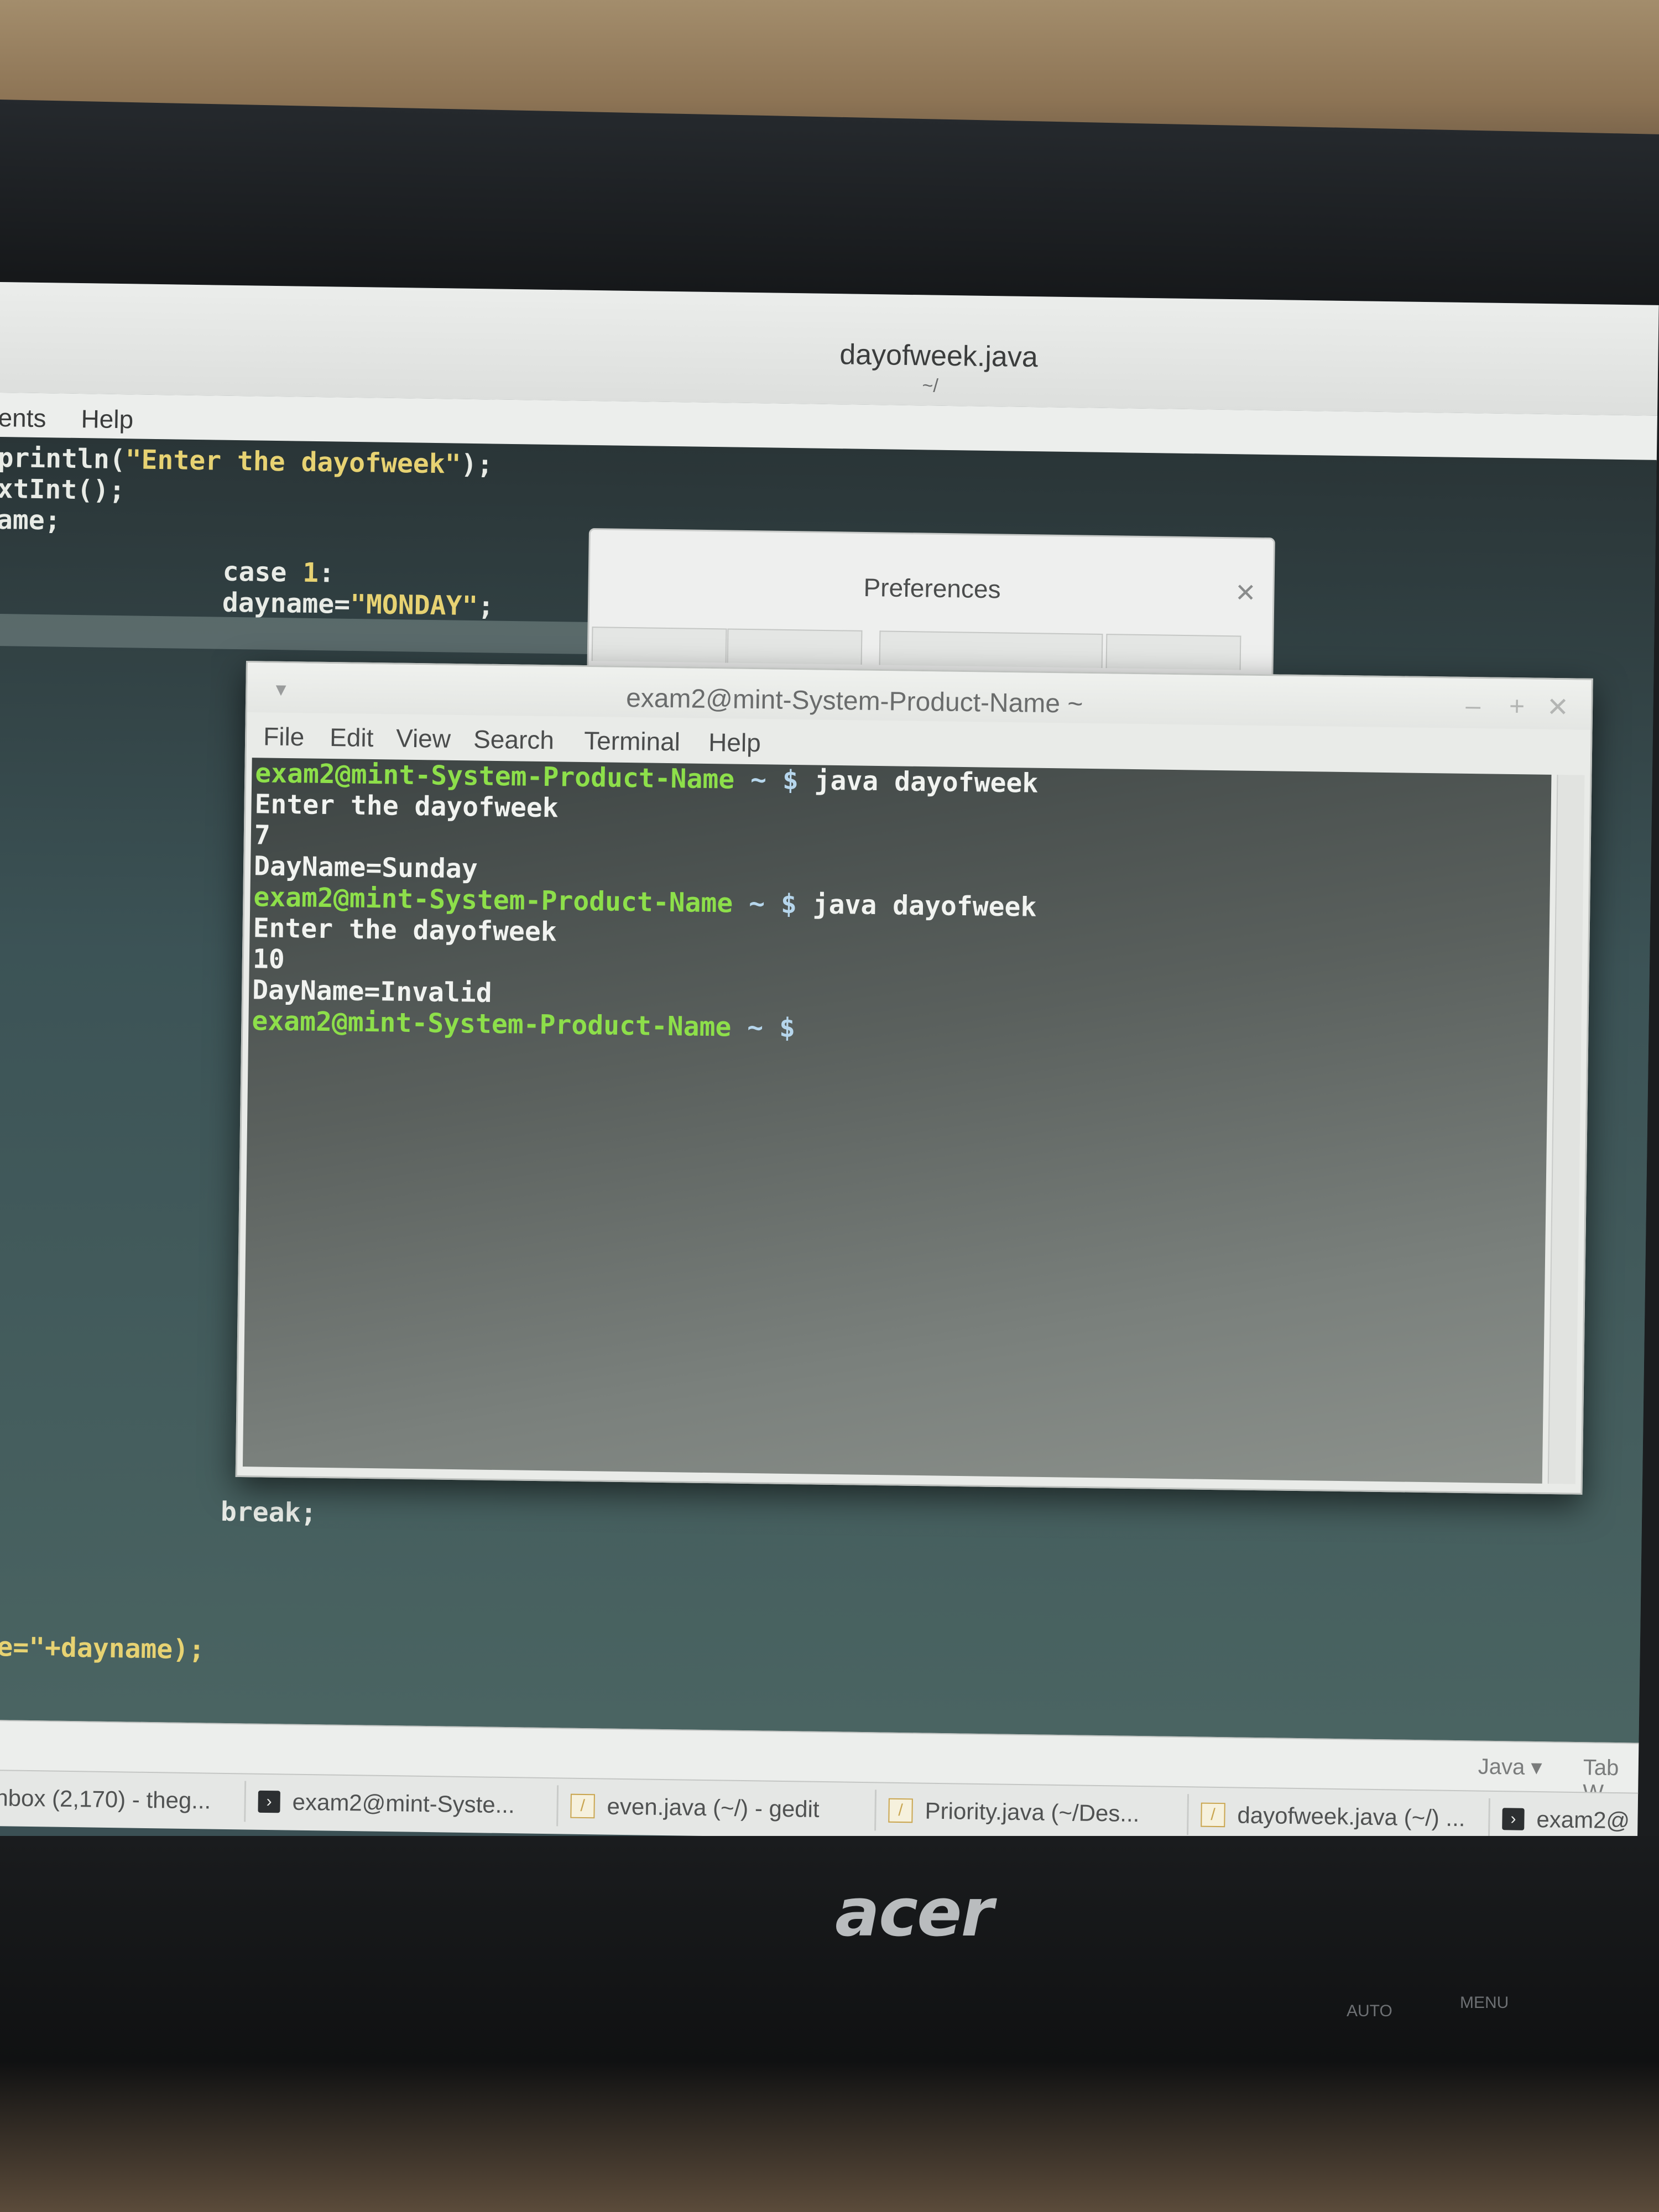  Describe the element at coordinates (63, 490) in the screenshot. I see `code-line: xtInt();` at that location.